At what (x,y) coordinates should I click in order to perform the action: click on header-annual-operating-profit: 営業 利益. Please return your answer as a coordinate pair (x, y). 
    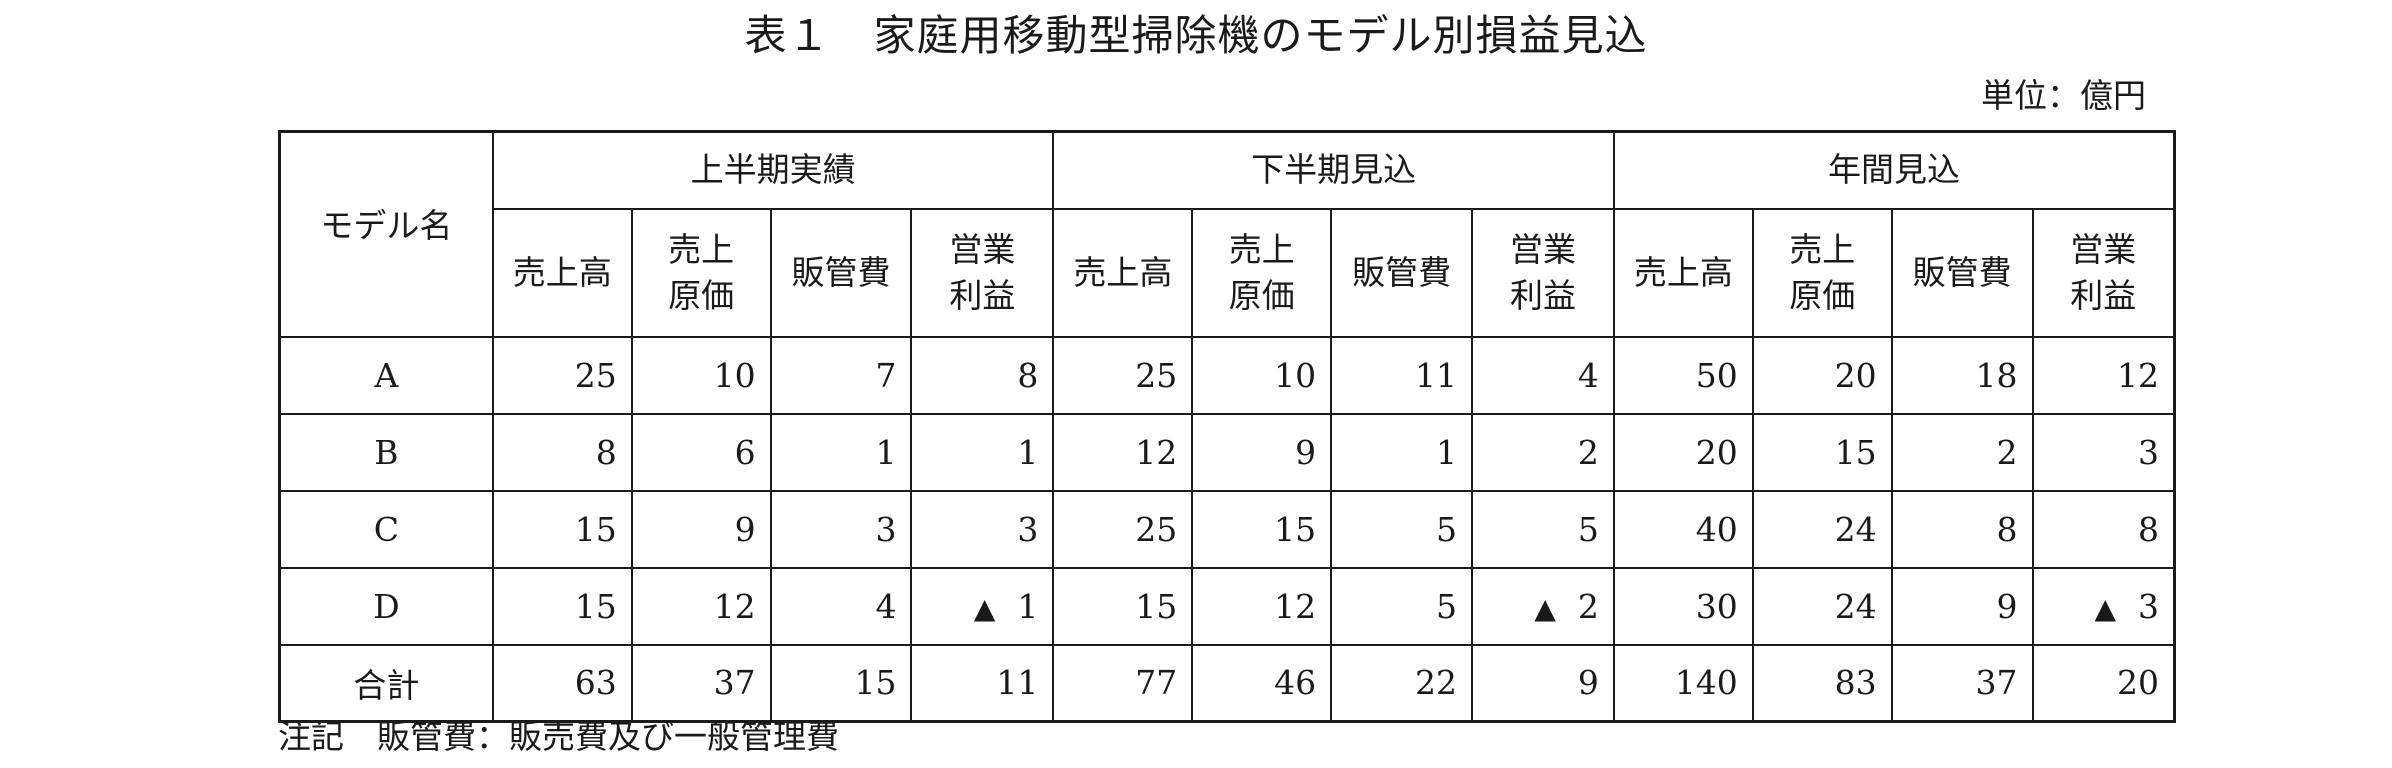
    Looking at the image, I should click on (2103, 272).